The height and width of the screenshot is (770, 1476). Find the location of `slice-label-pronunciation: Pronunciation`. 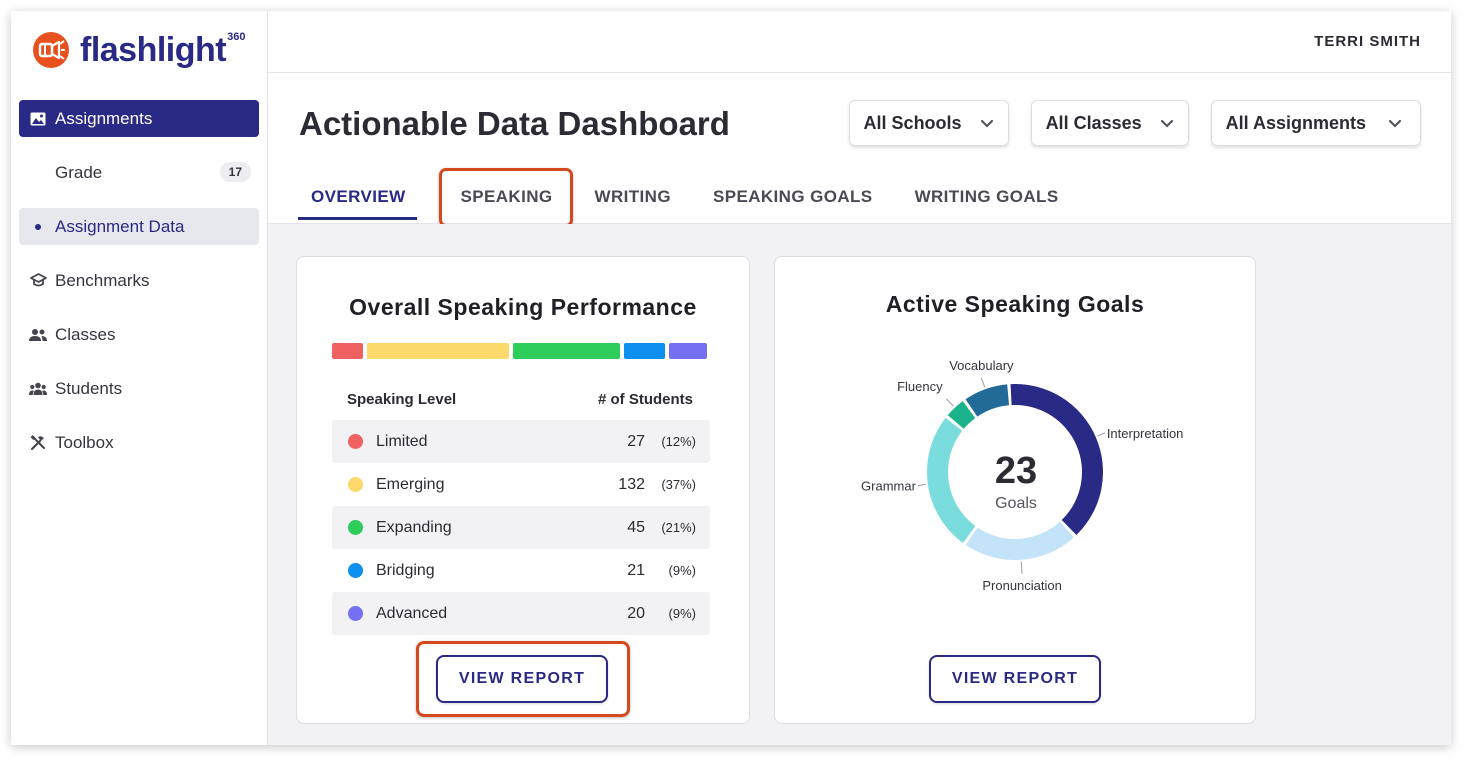

slice-label-pronunciation: Pronunciation is located at coordinates (1022, 585).